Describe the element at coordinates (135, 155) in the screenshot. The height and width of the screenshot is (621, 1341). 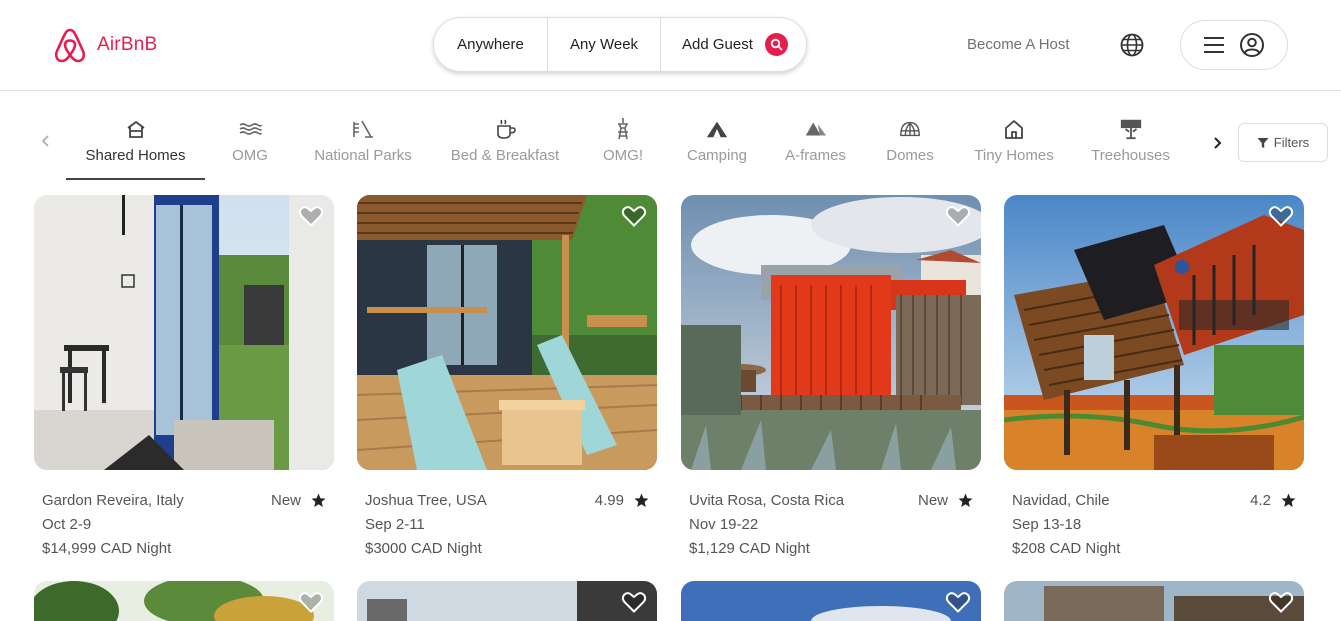
I see `category-label: Shared Homes` at that location.